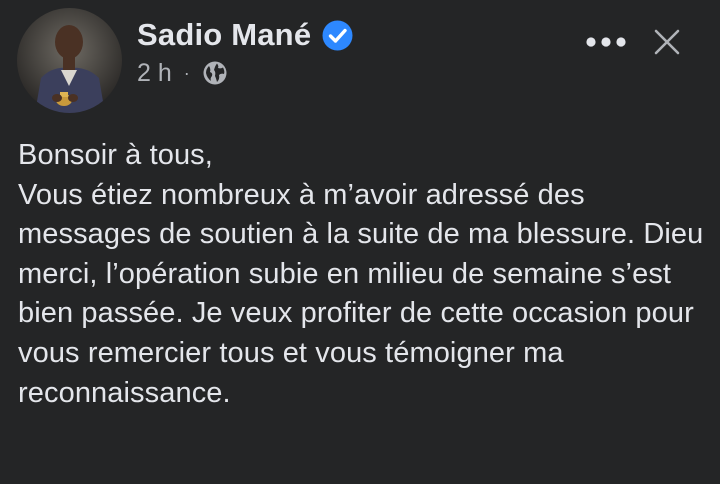  I want to click on close-icon, so click(667, 42).